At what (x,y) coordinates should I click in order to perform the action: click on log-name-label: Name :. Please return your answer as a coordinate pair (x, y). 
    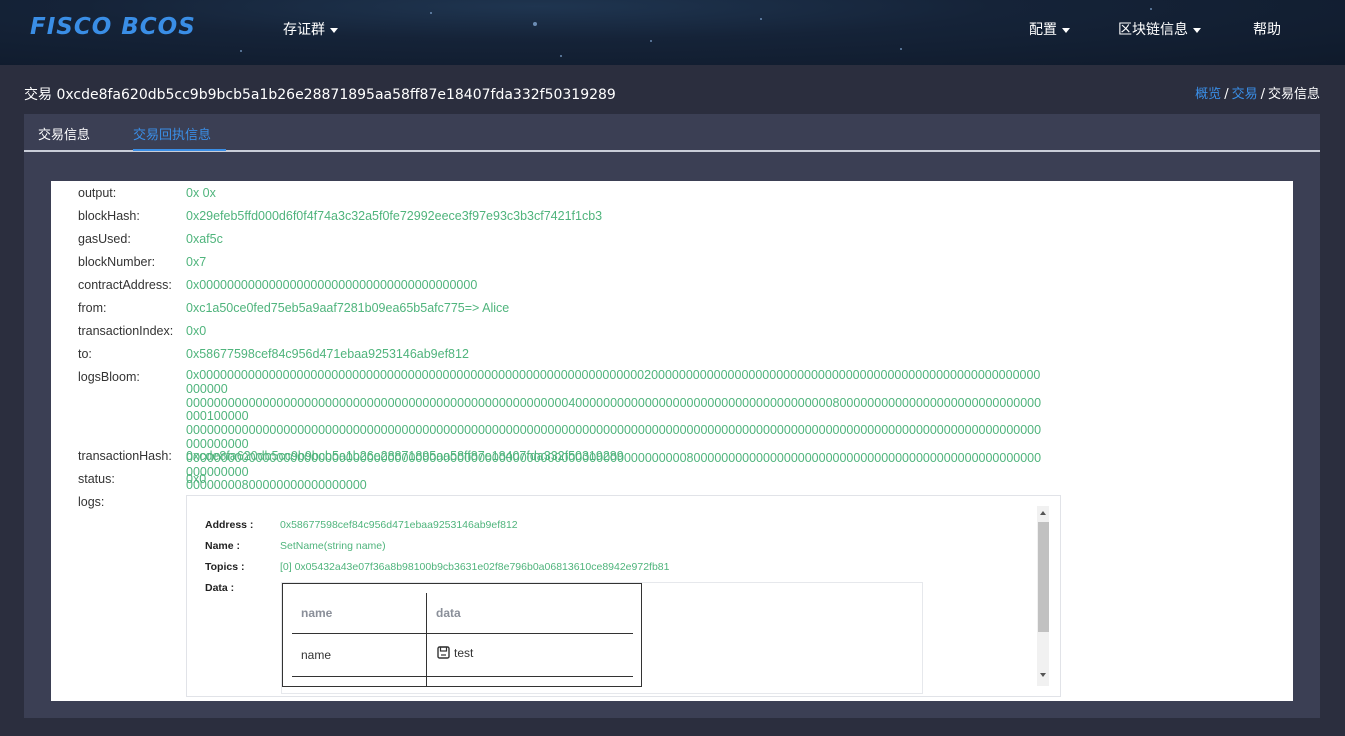
    Looking at the image, I should click on (223, 546).